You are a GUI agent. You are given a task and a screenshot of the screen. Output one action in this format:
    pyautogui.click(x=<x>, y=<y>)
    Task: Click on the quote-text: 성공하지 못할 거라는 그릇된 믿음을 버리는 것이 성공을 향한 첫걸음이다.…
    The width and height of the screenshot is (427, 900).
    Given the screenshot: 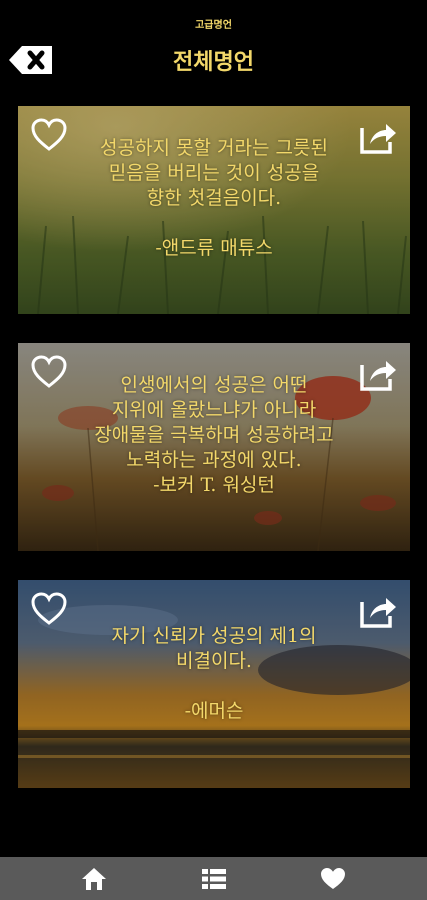 What is the action you would take?
    pyautogui.click(x=214, y=198)
    